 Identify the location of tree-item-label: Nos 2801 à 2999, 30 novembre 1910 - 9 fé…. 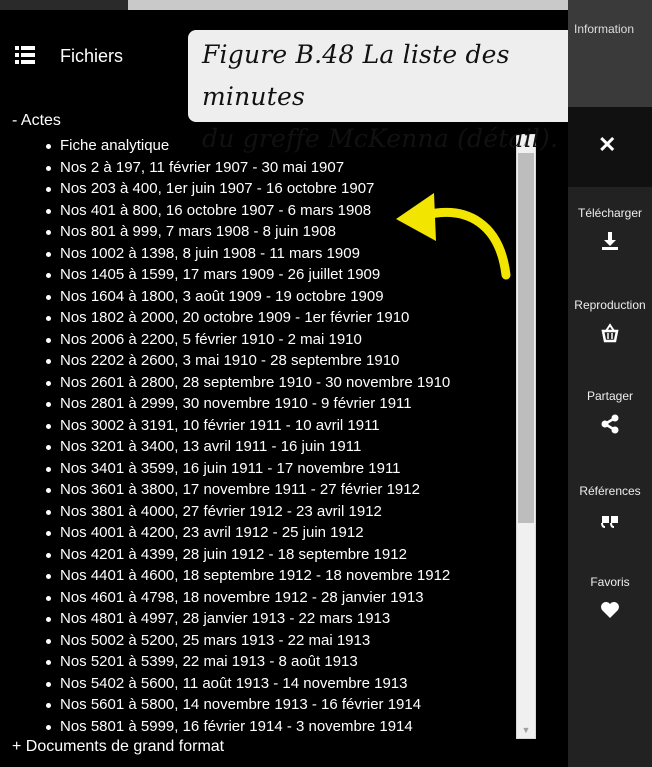
(236, 403).